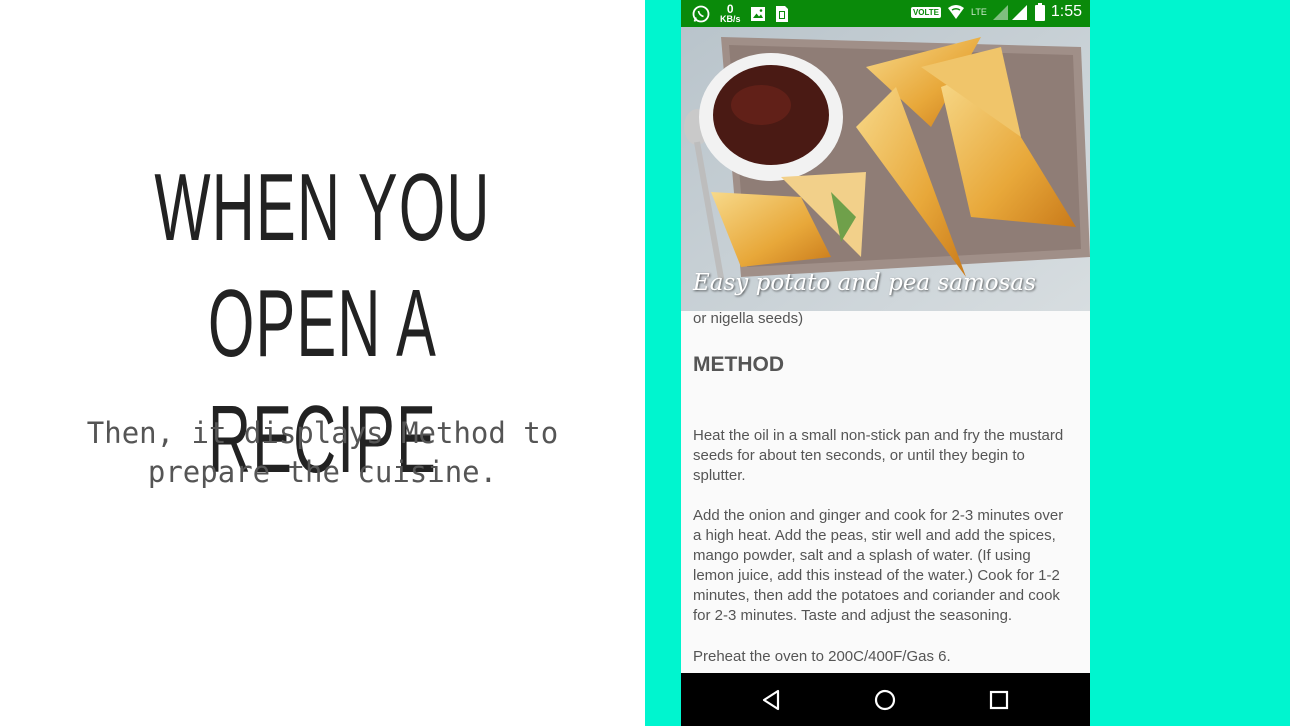 This screenshot has width=1290, height=726. What do you see at coordinates (926, 12) in the screenshot?
I see `volte-badge: VOLTE` at bounding box center [926, 12].